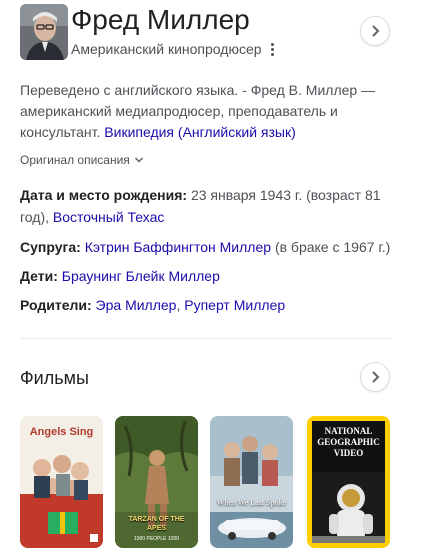  Describe the element at coordinates (348, 482) in the screenshot. I see `film-poster-national-geographic: NATIONAL GEOGRAPHIC VIDEO` at that location.